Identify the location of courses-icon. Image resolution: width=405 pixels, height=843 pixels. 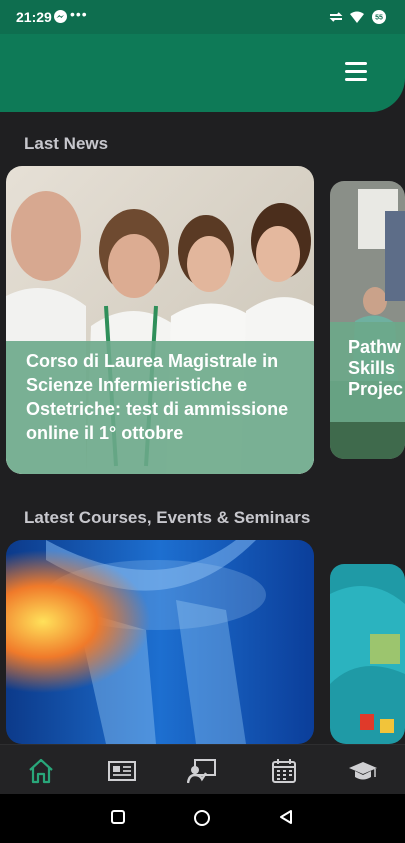
(202, 771).